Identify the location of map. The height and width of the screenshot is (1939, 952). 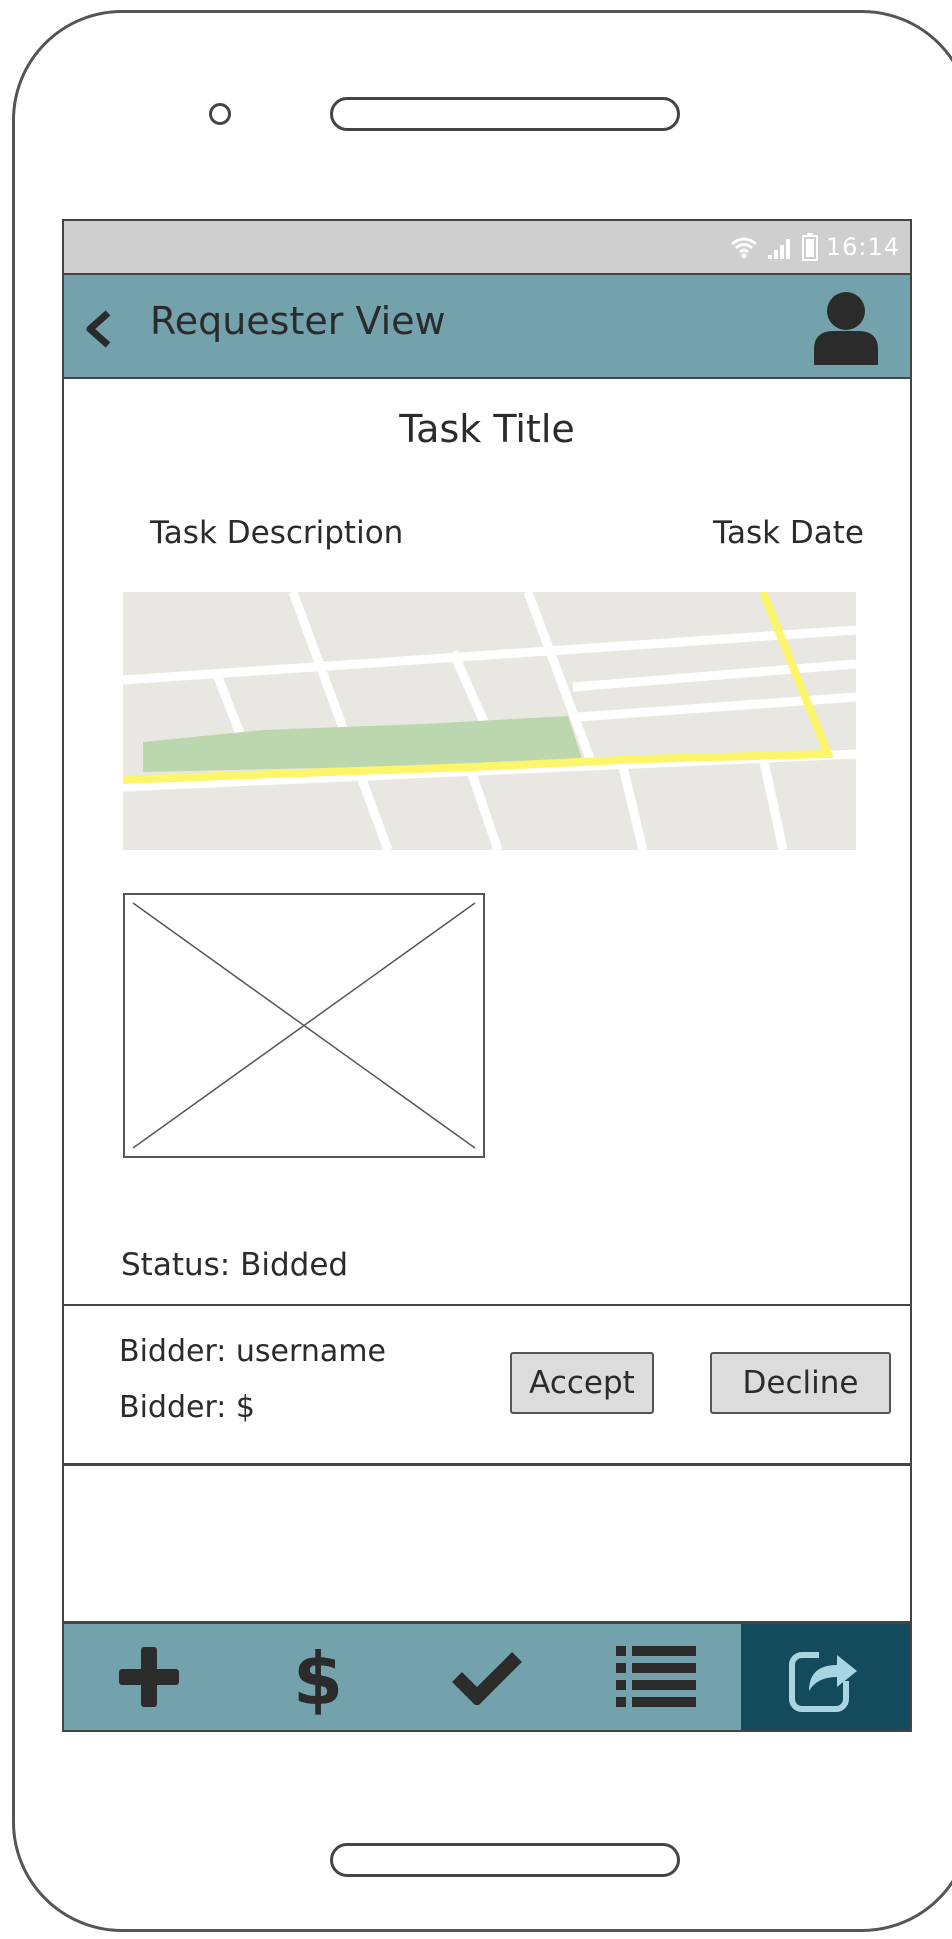
(489, 721).